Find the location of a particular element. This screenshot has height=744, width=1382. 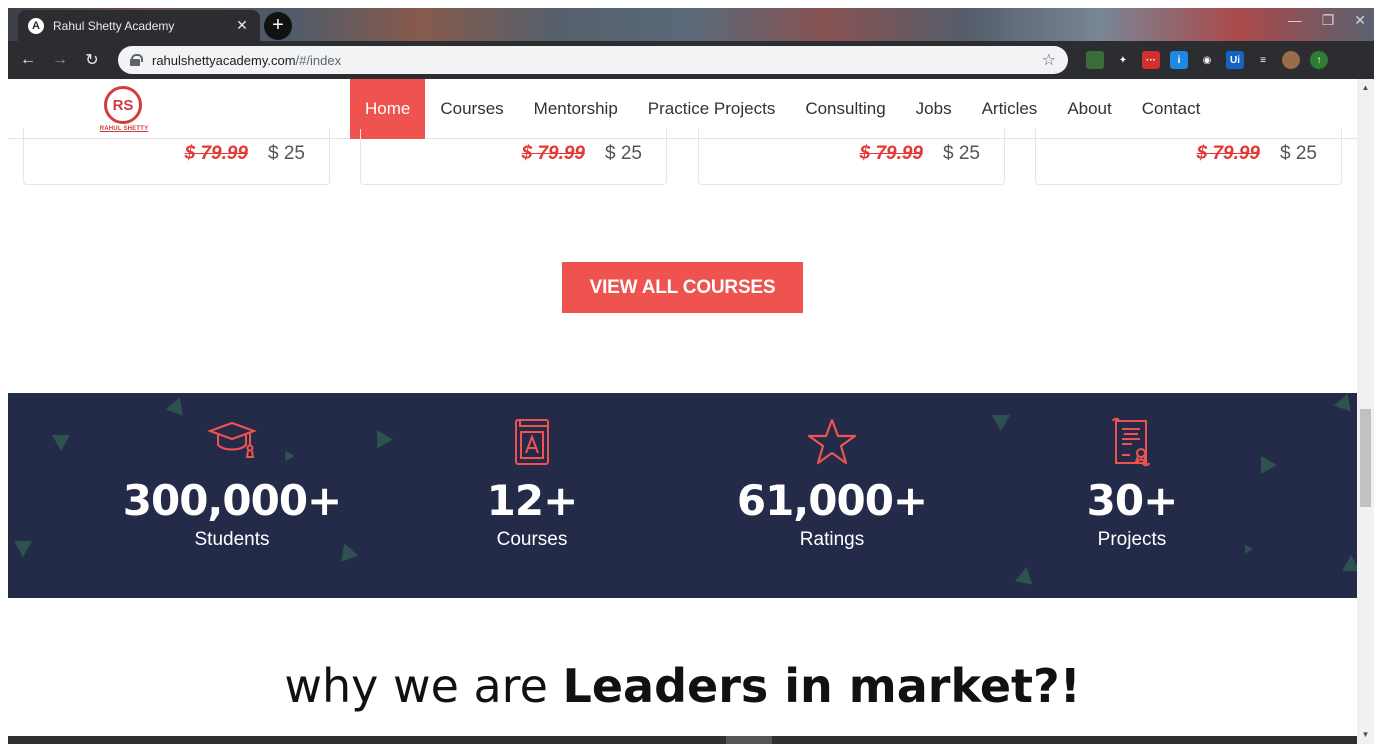

address-bar: rahulshettyacademy.com/#/index ☆ is located at coordinates (593, 60).